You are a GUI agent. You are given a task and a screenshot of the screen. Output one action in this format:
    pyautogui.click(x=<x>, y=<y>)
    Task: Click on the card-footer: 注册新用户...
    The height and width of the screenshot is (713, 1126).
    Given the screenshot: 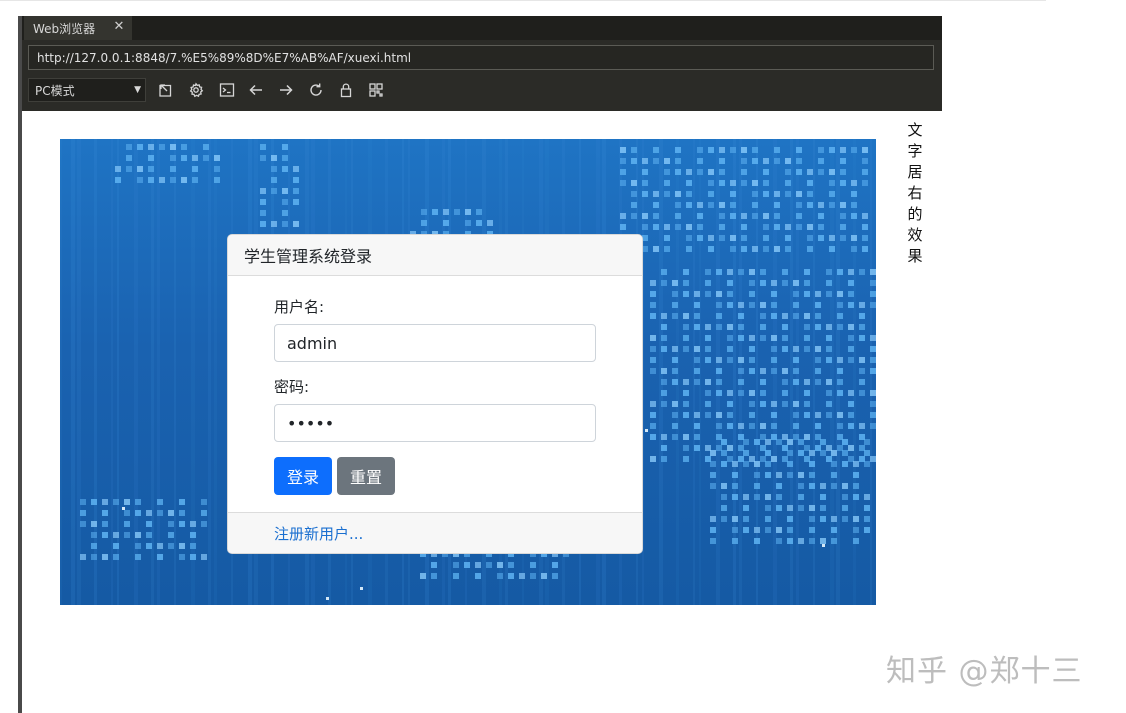 What is the action you would take?
    pyautogui.click(x=435, y=532)
    